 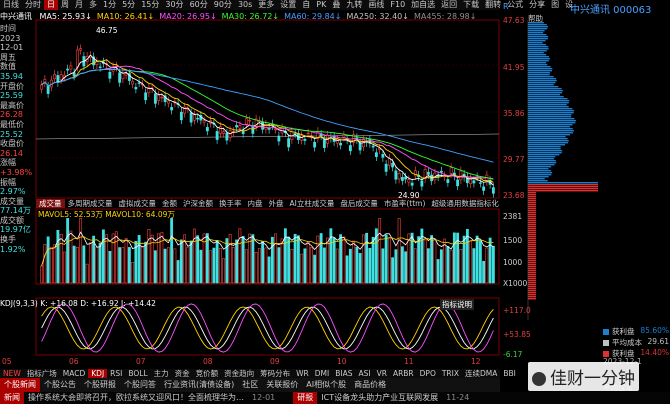 What do you see at coordinates (423, 5) in the screenshot?
I see `toolbar-item: 加自选` at bounding box center [423, 5].